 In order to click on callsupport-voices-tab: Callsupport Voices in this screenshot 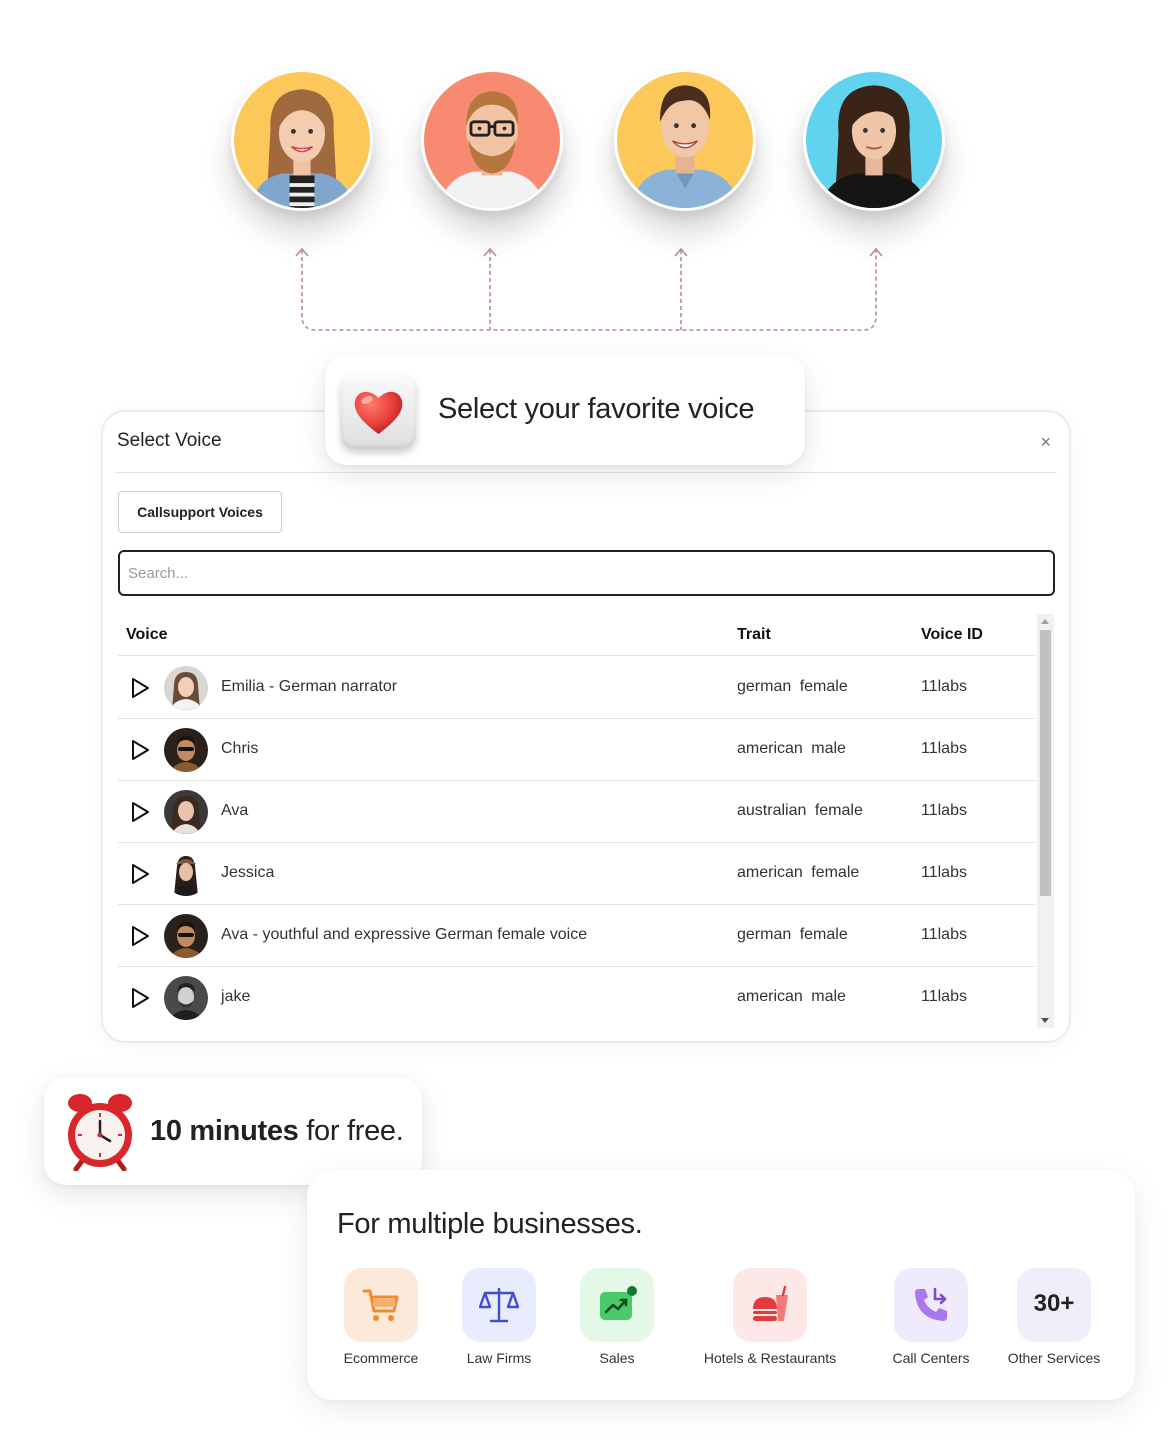, I will do `click(200, 512)`.